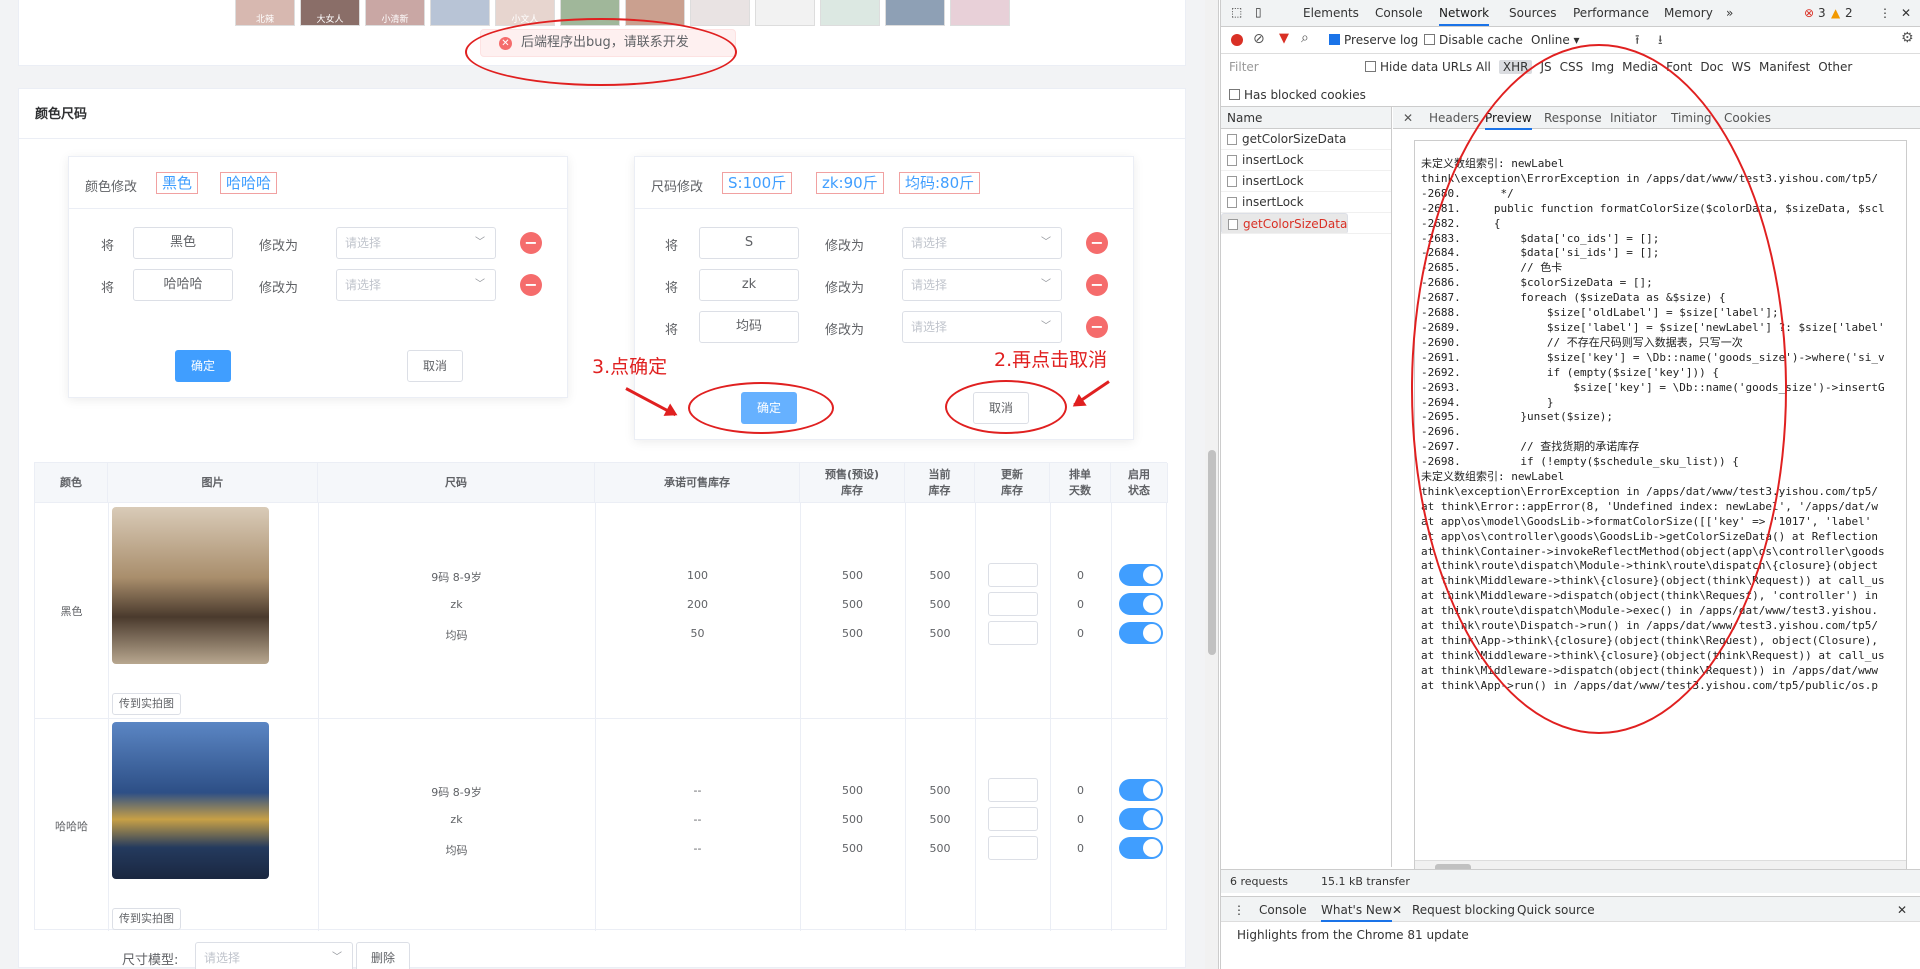 Image resolution: width=1920 pixels, height=969 pixels. Describe the element at coordinates (1907, 38) in the screenshot. I see `settings-gear-icon: ⚙` at that location.